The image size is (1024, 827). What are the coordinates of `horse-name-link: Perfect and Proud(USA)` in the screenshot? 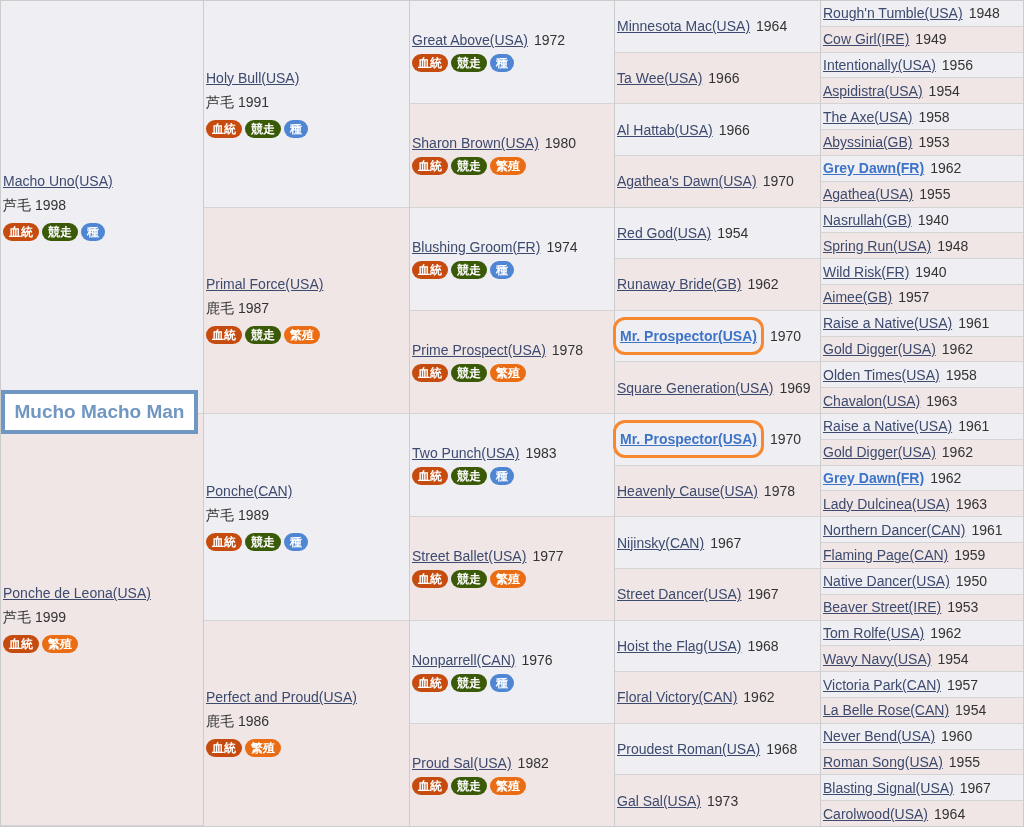 It's located at (281, 697).